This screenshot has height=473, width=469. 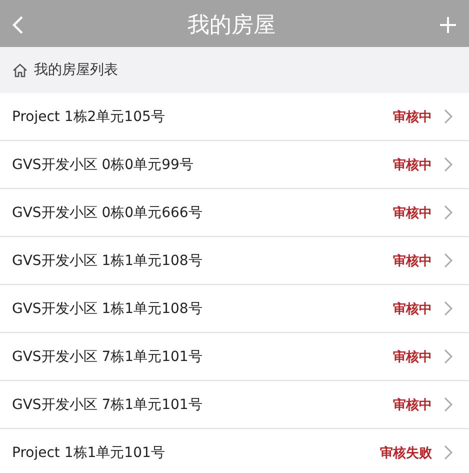 I want to click on breadcrumb-label: 我的房屋列表, so click(x=76, y=70).